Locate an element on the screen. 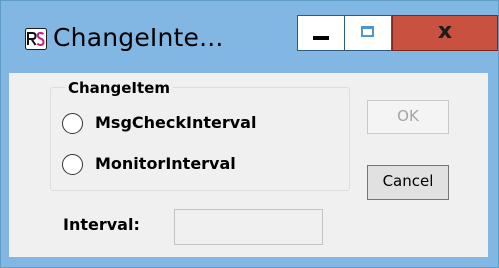 Image resolution: width=499 pixels, height=268 pixels. close-icon: x is located at coordinates (445, 31).